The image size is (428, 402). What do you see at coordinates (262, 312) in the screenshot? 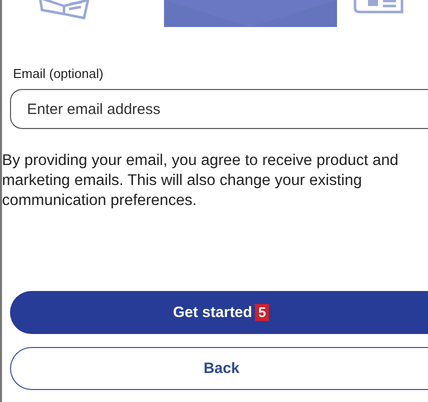
I see `step-badge: 5` at bounding box center [262, 312].